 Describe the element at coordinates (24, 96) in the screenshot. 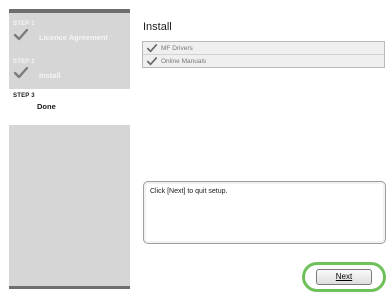

I see `step-number: STEP 3` at that location.